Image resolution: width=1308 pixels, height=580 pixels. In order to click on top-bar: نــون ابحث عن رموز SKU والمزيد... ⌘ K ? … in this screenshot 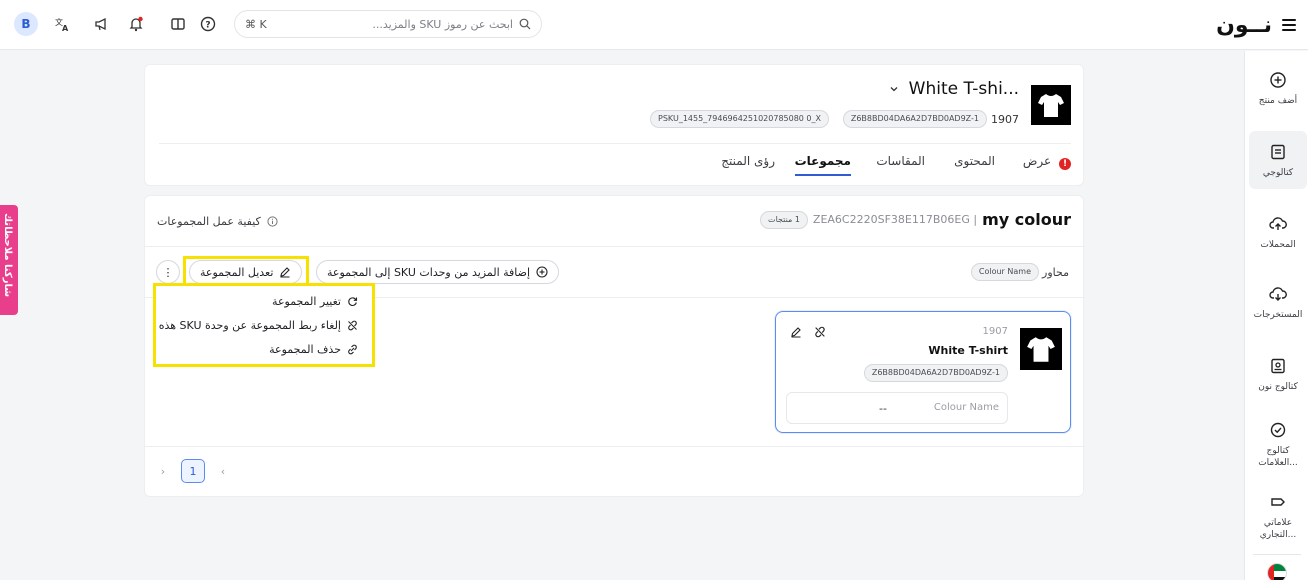, I will do `click(654, 25)`.